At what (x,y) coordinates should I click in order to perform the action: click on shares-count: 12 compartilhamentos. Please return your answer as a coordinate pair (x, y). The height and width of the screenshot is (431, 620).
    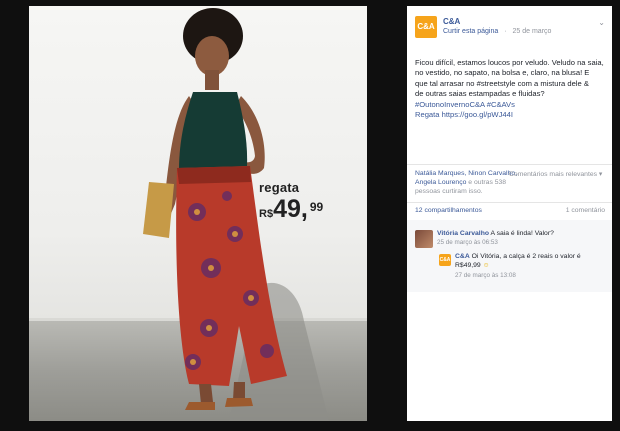
    Looking at the image, I should click on (448, 210).